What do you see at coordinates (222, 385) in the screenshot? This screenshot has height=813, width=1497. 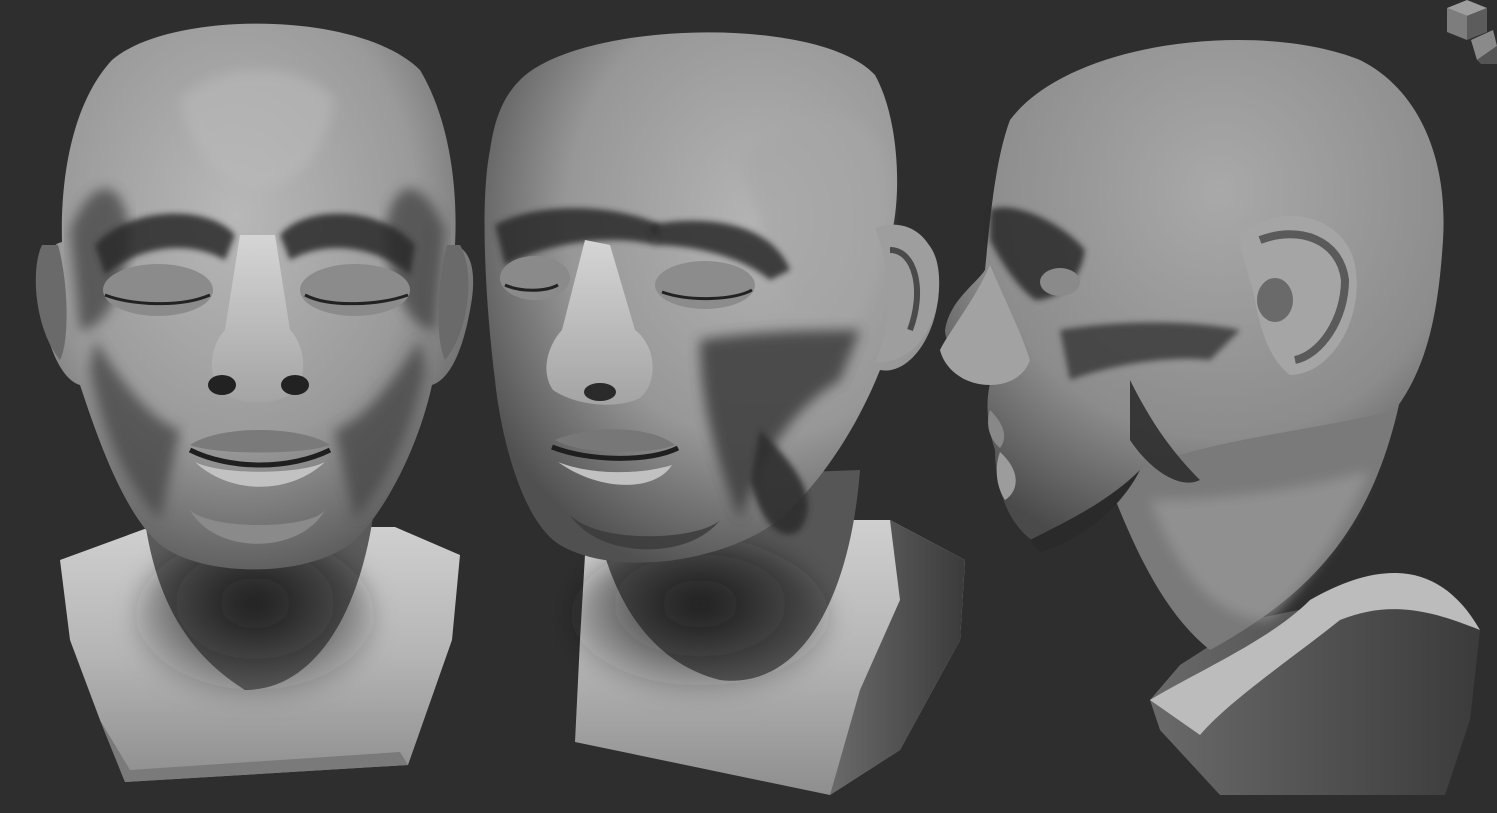 I see `left-nostril` at bounding box center [222, 385].